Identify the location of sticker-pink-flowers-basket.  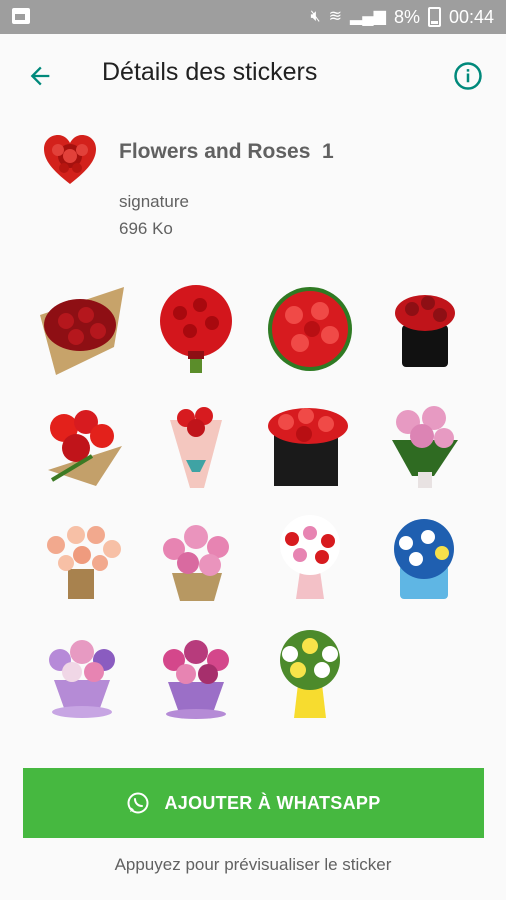
(196, 559).